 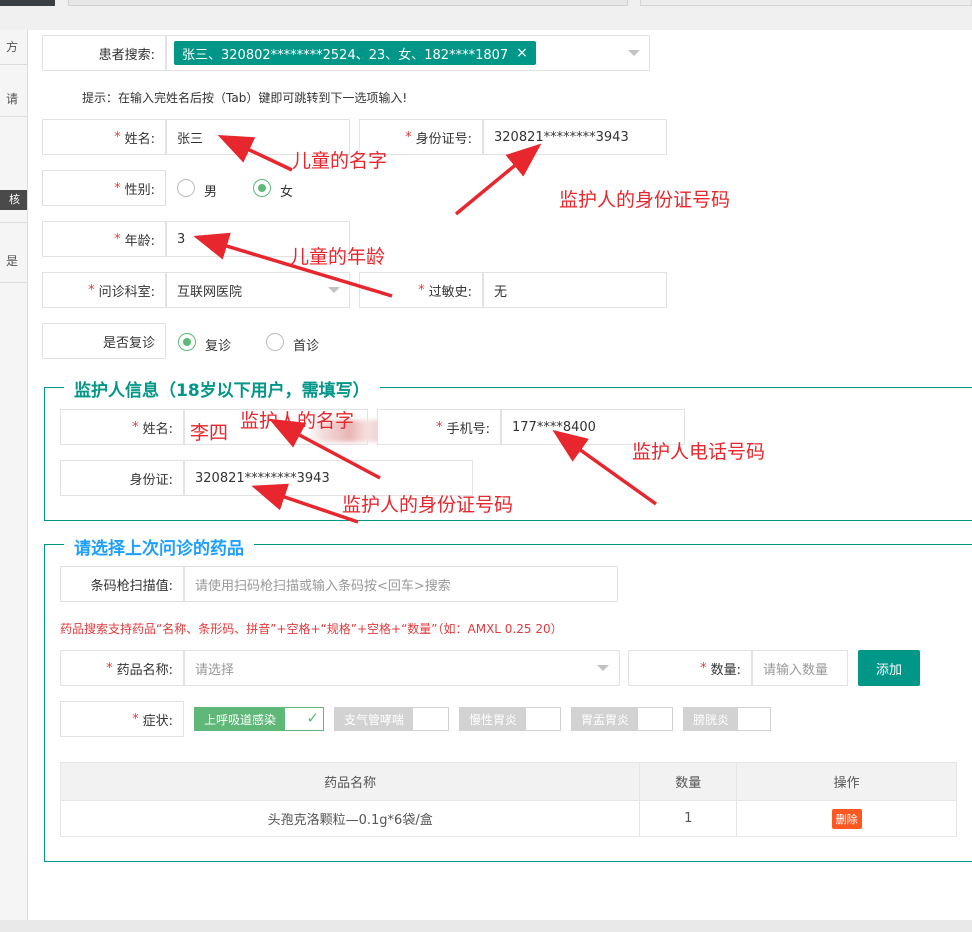 What do you see at coordinates (255, 153) in the screenshot?
I see `arrow-child-name` at bounding box center [255, 153].